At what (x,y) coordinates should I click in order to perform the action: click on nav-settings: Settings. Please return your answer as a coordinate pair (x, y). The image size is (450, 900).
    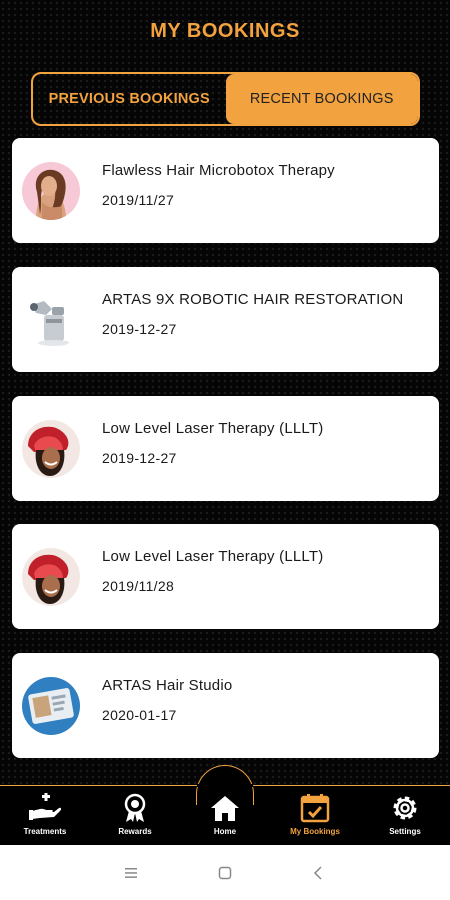
    Looking at the image, I should click on (405, 818).